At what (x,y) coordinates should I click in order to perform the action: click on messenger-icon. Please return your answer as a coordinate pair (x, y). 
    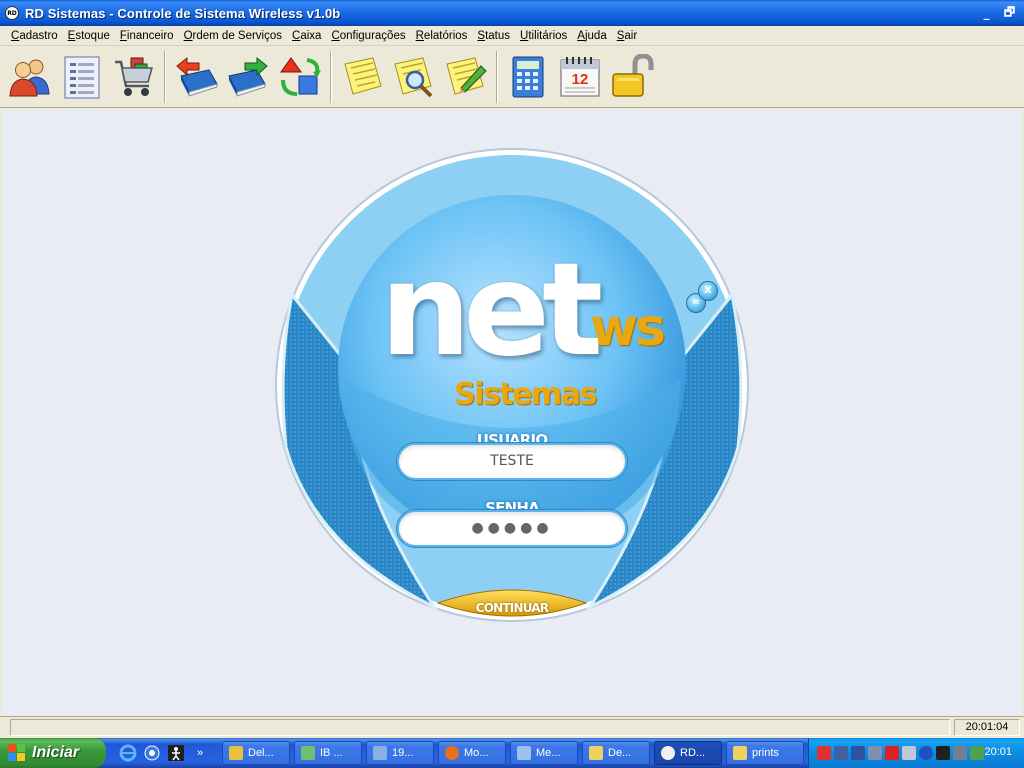
    Looking at the image, I should click on (524, 753).